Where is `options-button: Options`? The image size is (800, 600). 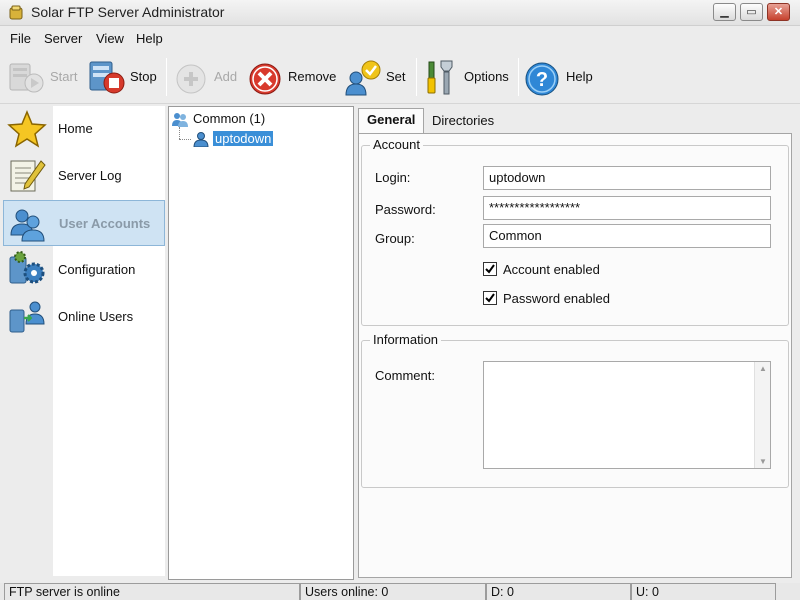
options-button: Options is located at coordinates (468, 77).